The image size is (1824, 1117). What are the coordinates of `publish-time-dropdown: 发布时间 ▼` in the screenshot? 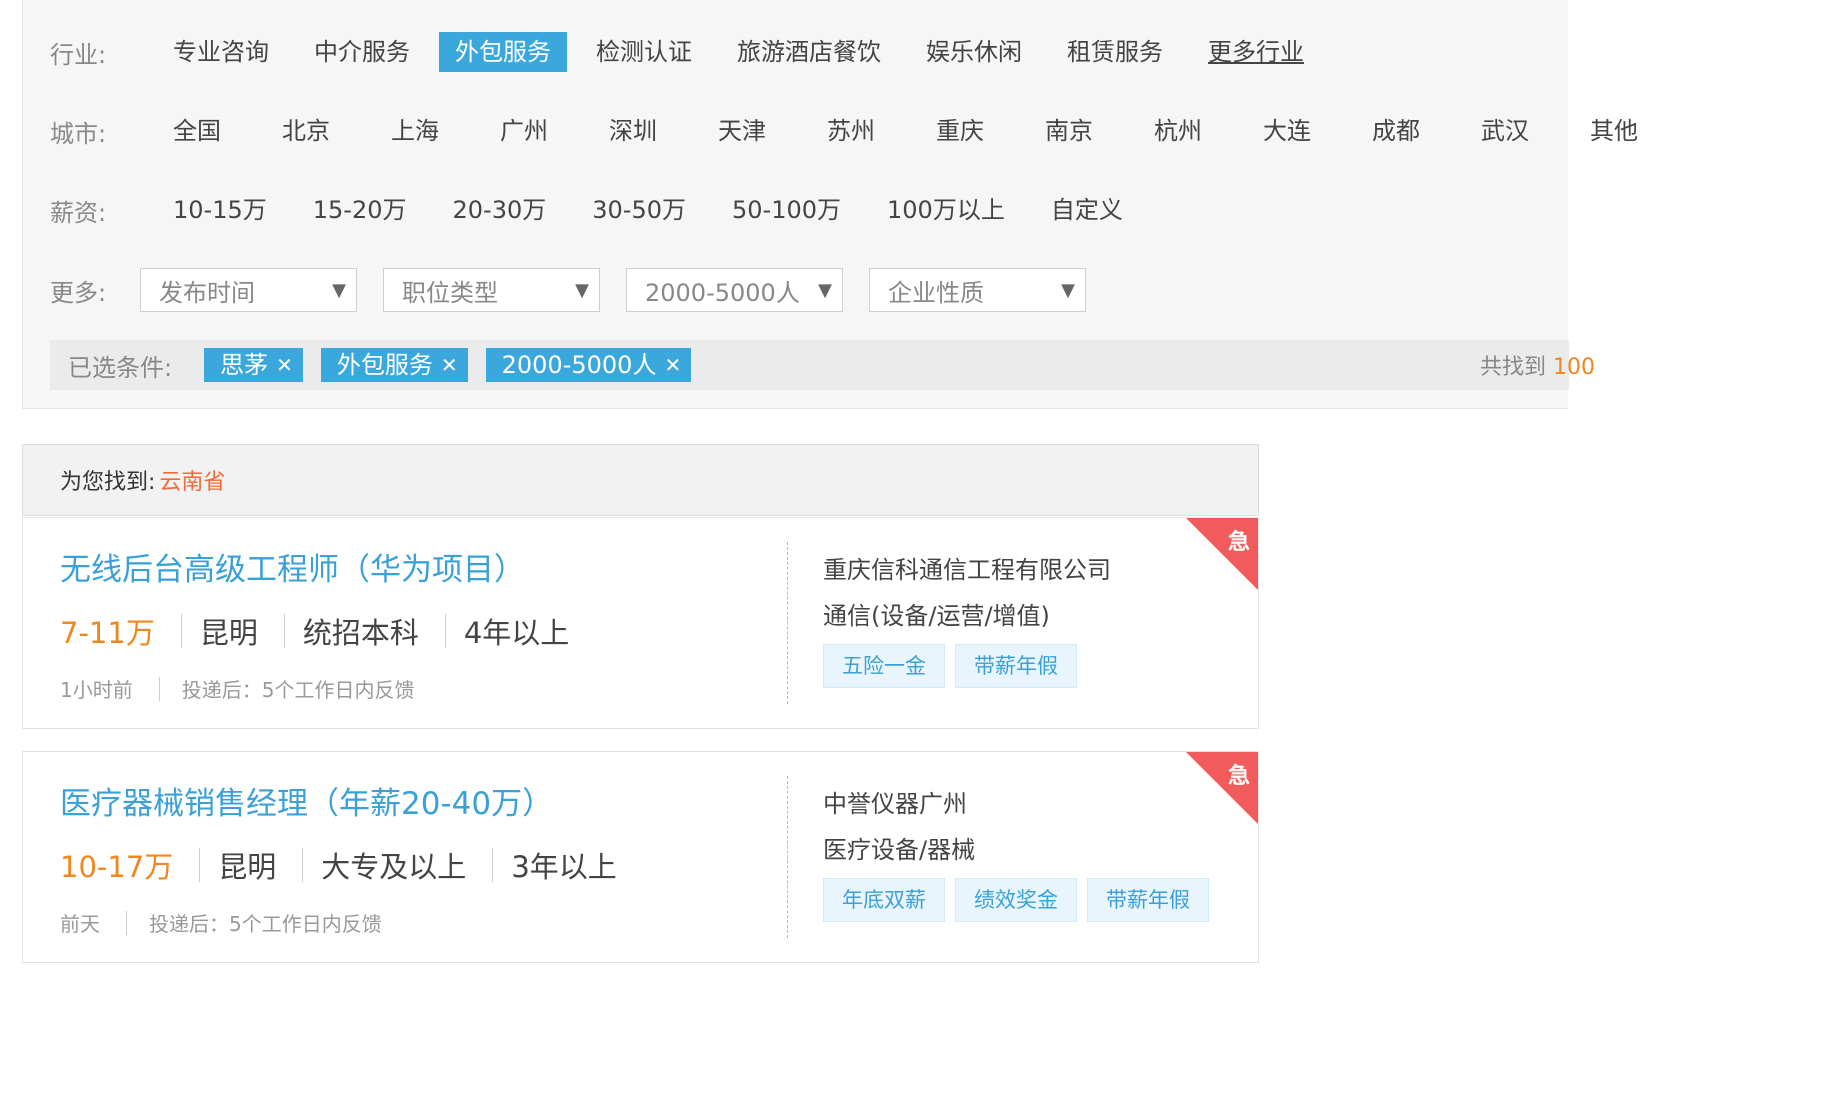 It's located at (248, 290).